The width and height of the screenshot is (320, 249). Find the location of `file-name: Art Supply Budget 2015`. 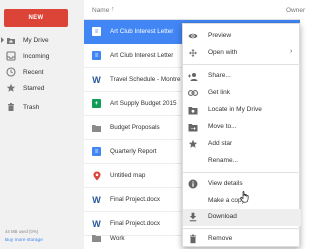

file-name: Art Supply Budget 2015 is located at coordinates (143, 103).